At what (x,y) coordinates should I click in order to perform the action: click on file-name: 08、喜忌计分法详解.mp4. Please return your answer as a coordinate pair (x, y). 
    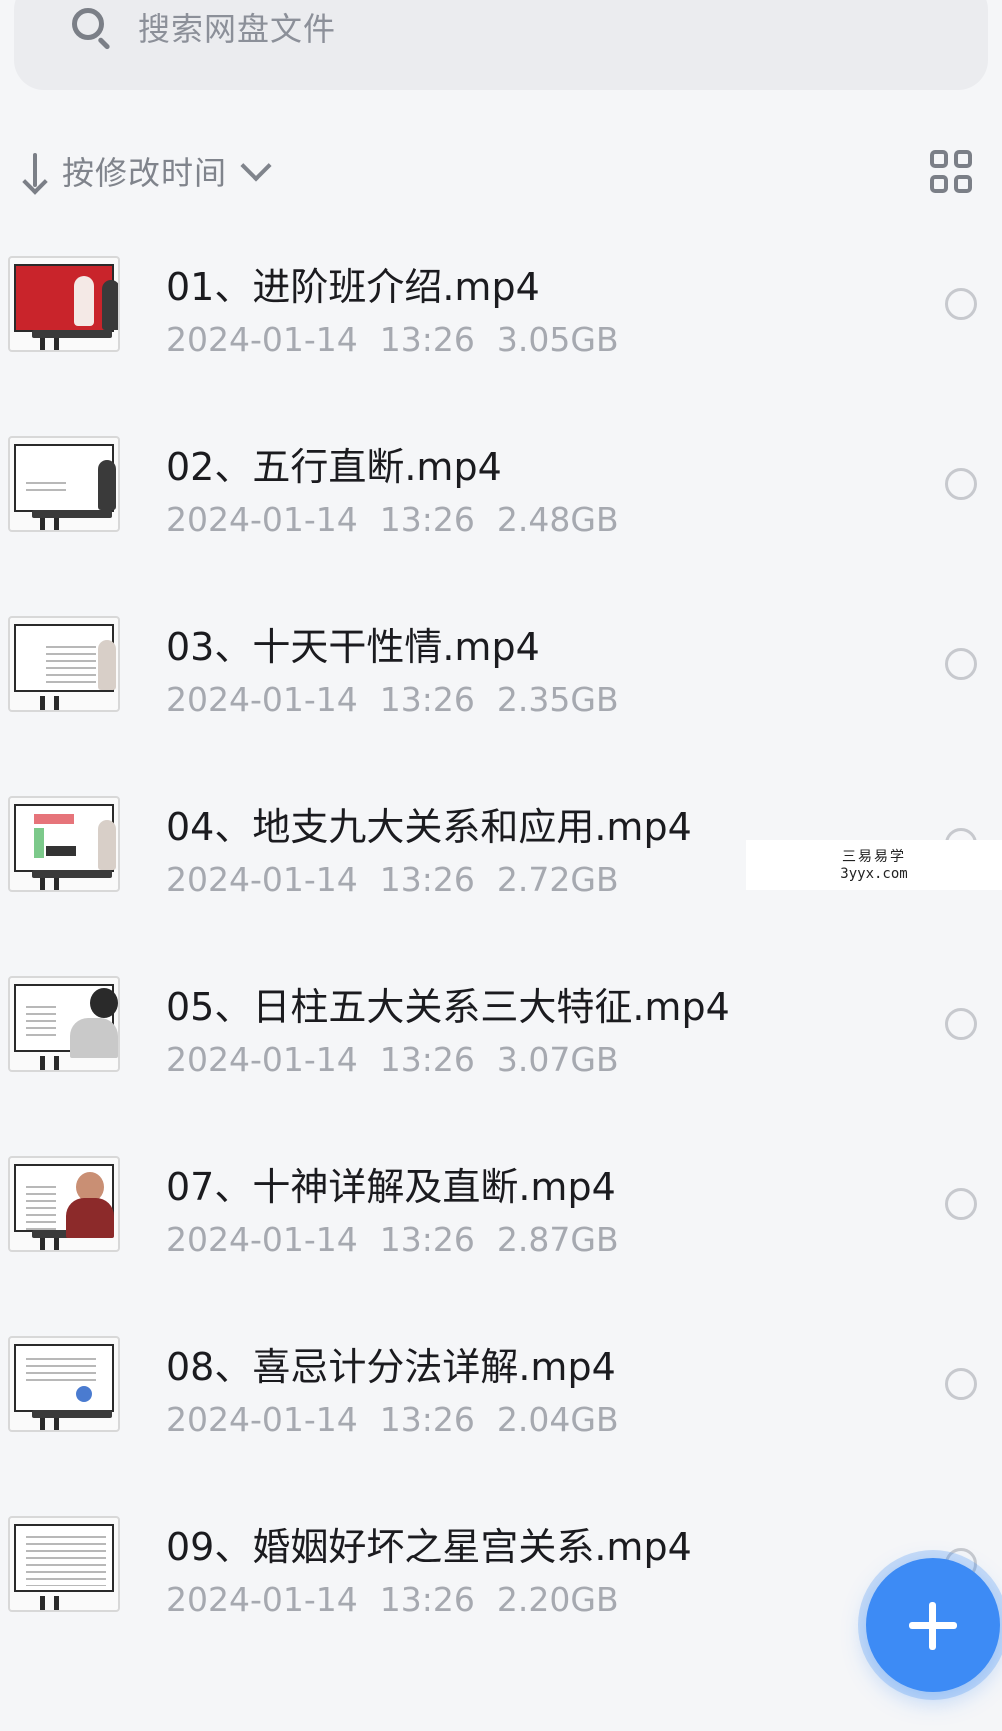
    Looking at the image, I should click on (391, 1367).